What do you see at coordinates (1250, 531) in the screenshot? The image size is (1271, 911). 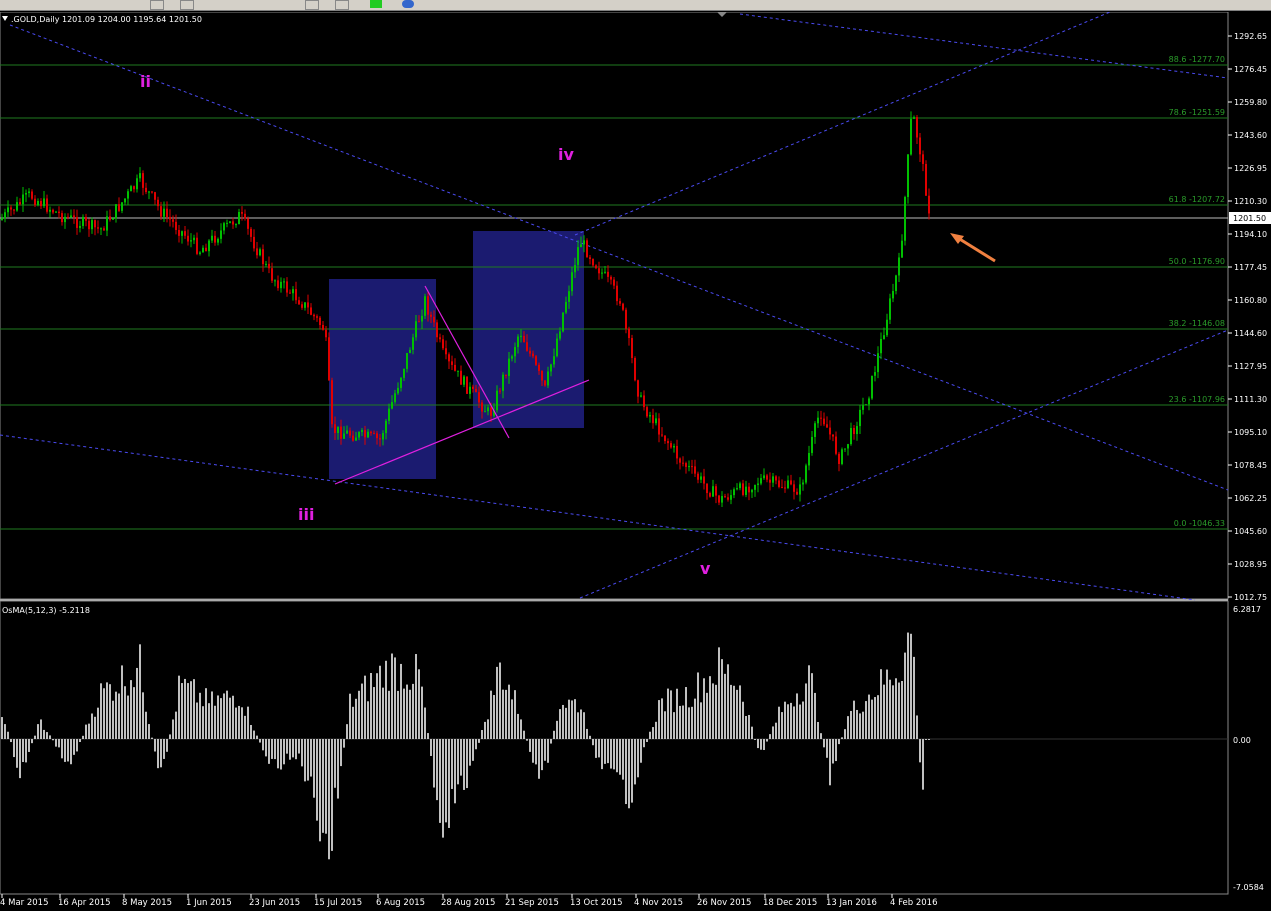 I see `price-tick: 1045.60` at bounding box center [1250, 531].